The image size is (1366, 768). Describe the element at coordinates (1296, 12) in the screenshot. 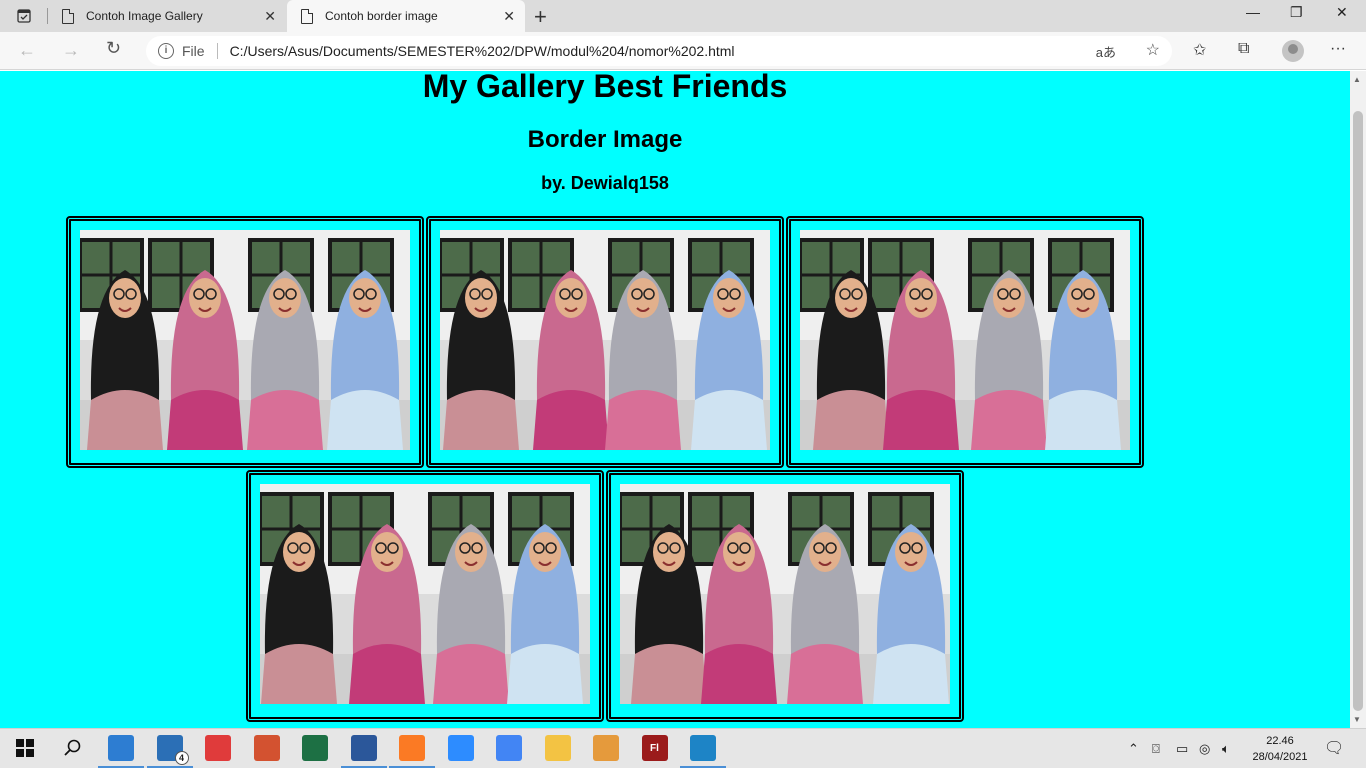

I see `restore-icon: ❐` at that location.